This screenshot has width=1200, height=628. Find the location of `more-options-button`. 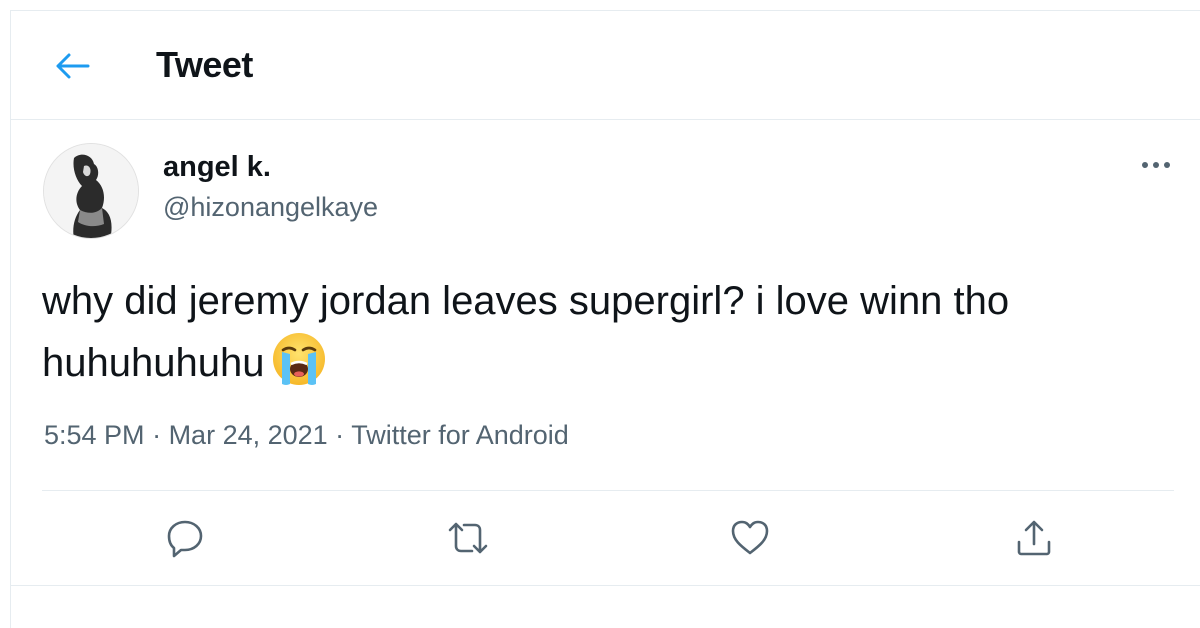

more-options-button is located at coordinates (1156, 165).